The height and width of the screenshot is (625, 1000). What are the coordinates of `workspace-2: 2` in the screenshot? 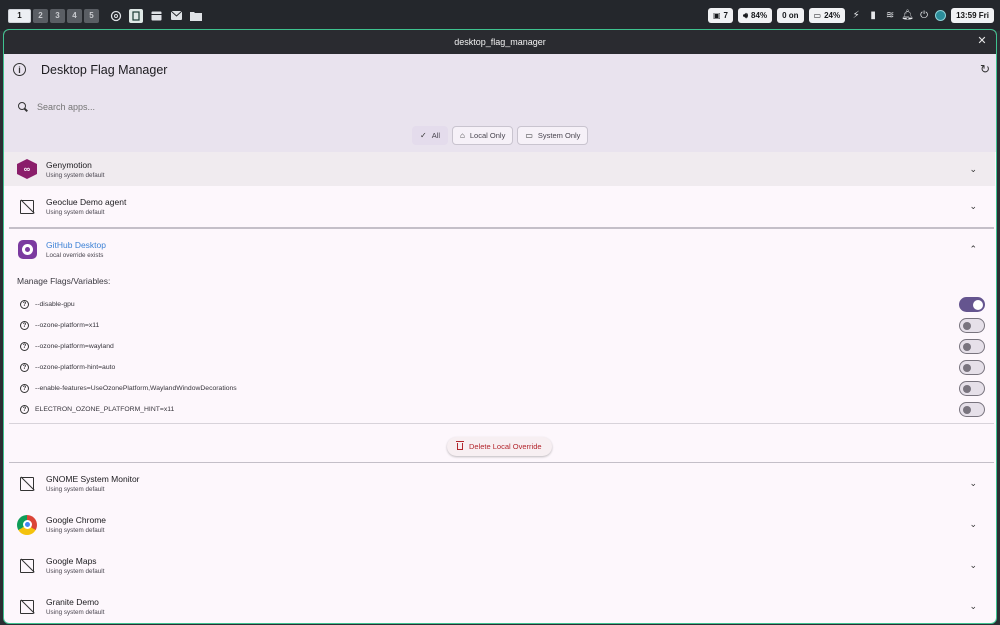 It's located at (40, 15).